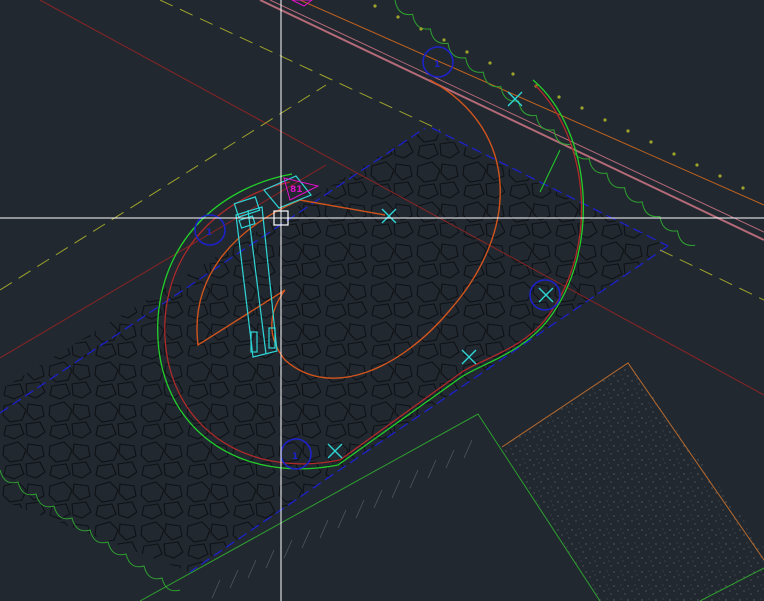 The height and width of the screenshot is (601, 764). I want to click on gravel-bed, so click(632, 481).